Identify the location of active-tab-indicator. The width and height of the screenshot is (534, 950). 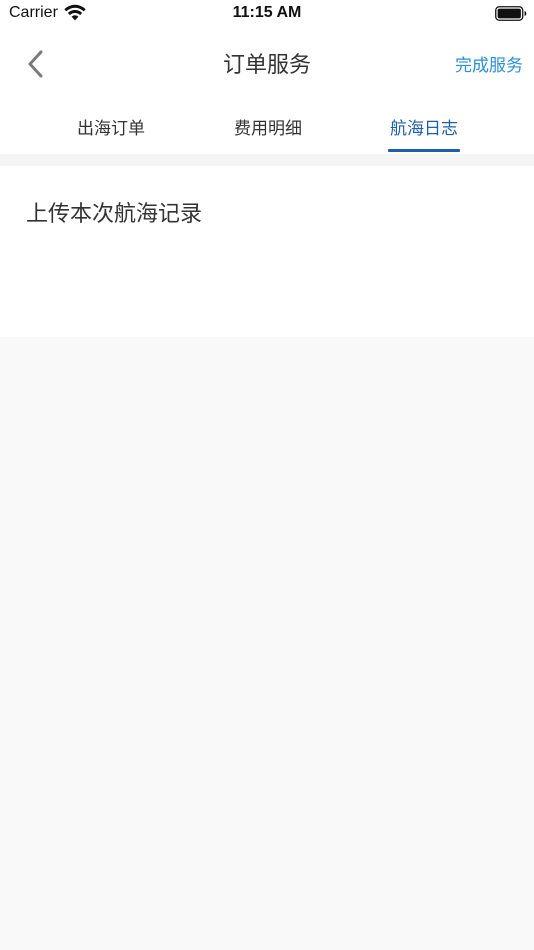
(424, 150).